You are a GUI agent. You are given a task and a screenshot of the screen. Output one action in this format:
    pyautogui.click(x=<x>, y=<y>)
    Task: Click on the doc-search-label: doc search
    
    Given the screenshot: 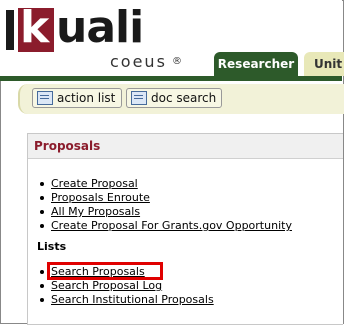 What is the action you would take?
    pyautogui.click(x=184, y=98)
    